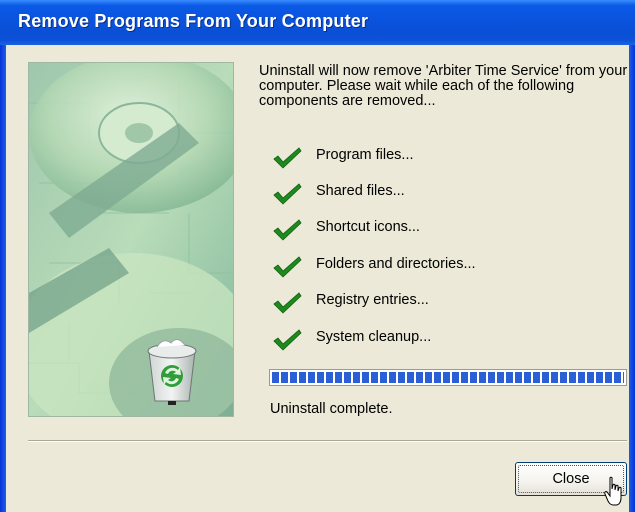 The image size is (635, 512). Describe the element at coordinates (193, 21) in the screenshot. I see `window-title: Remove Programs From Your Computer` at that location.